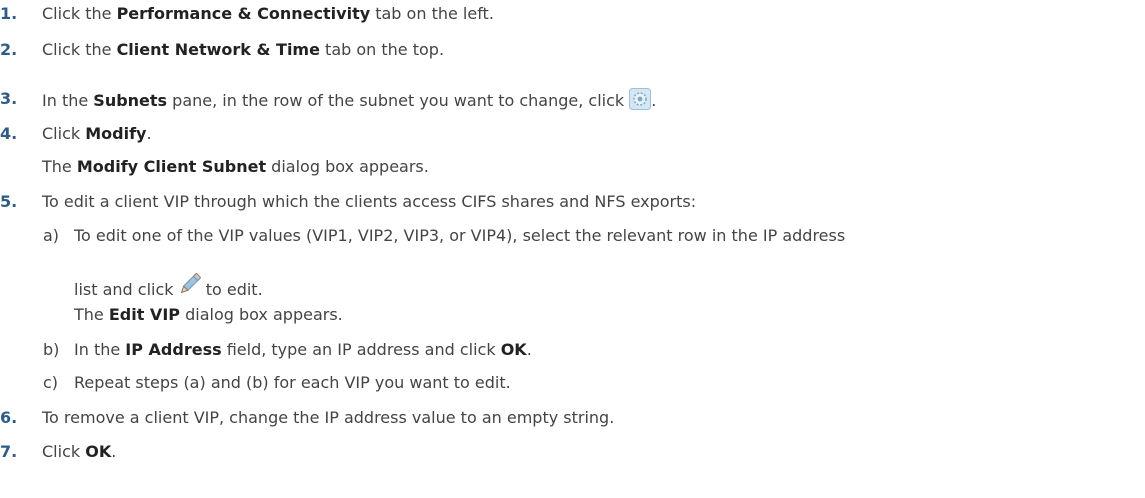 The height and width of the screenshot is (498, 1145). I want to click on step-number: 4., so click(9, 133).